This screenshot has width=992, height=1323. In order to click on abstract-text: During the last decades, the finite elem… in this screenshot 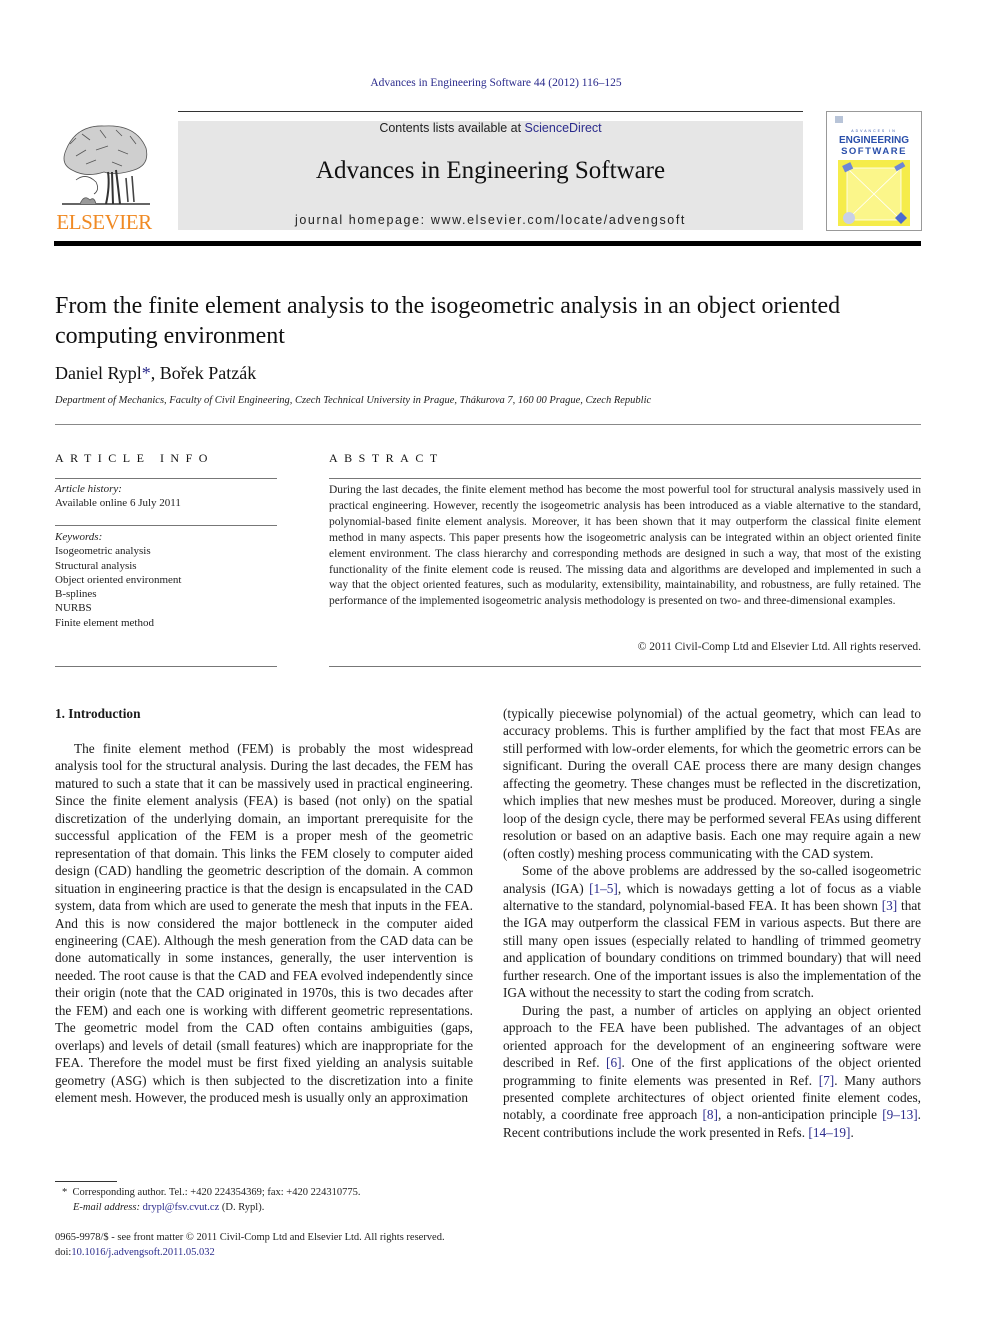, I will do `click(625, 546)`.